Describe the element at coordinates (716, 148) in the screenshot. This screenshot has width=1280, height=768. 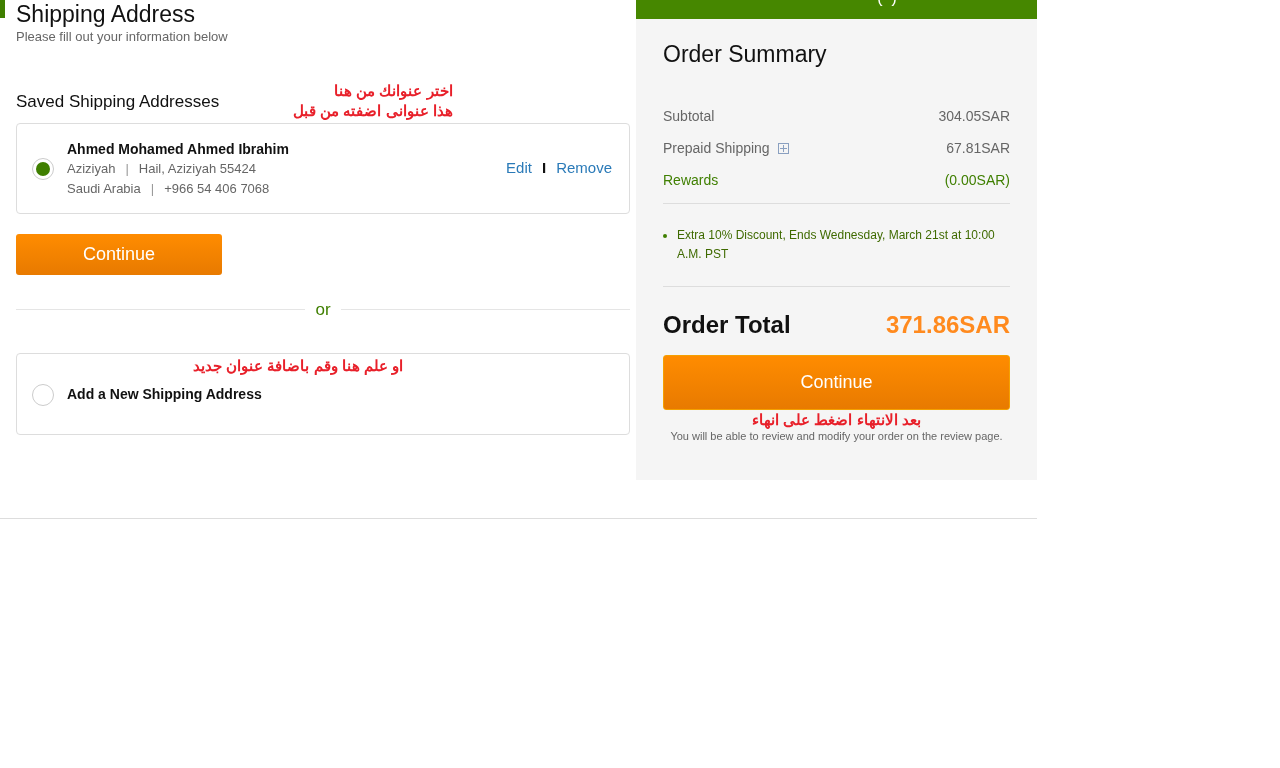
I see `summary-label: Prepaid Shipping` at that location.